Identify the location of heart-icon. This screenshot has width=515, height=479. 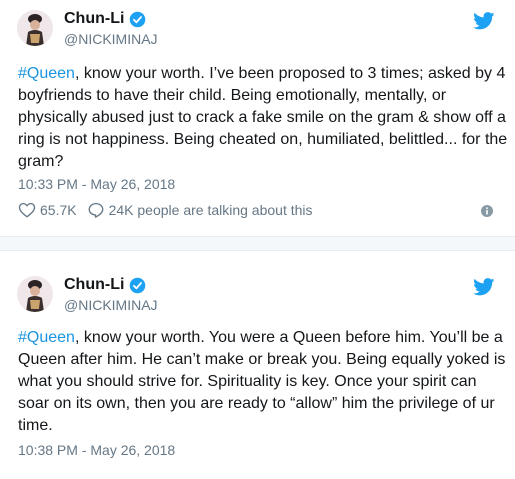
(27, 210).